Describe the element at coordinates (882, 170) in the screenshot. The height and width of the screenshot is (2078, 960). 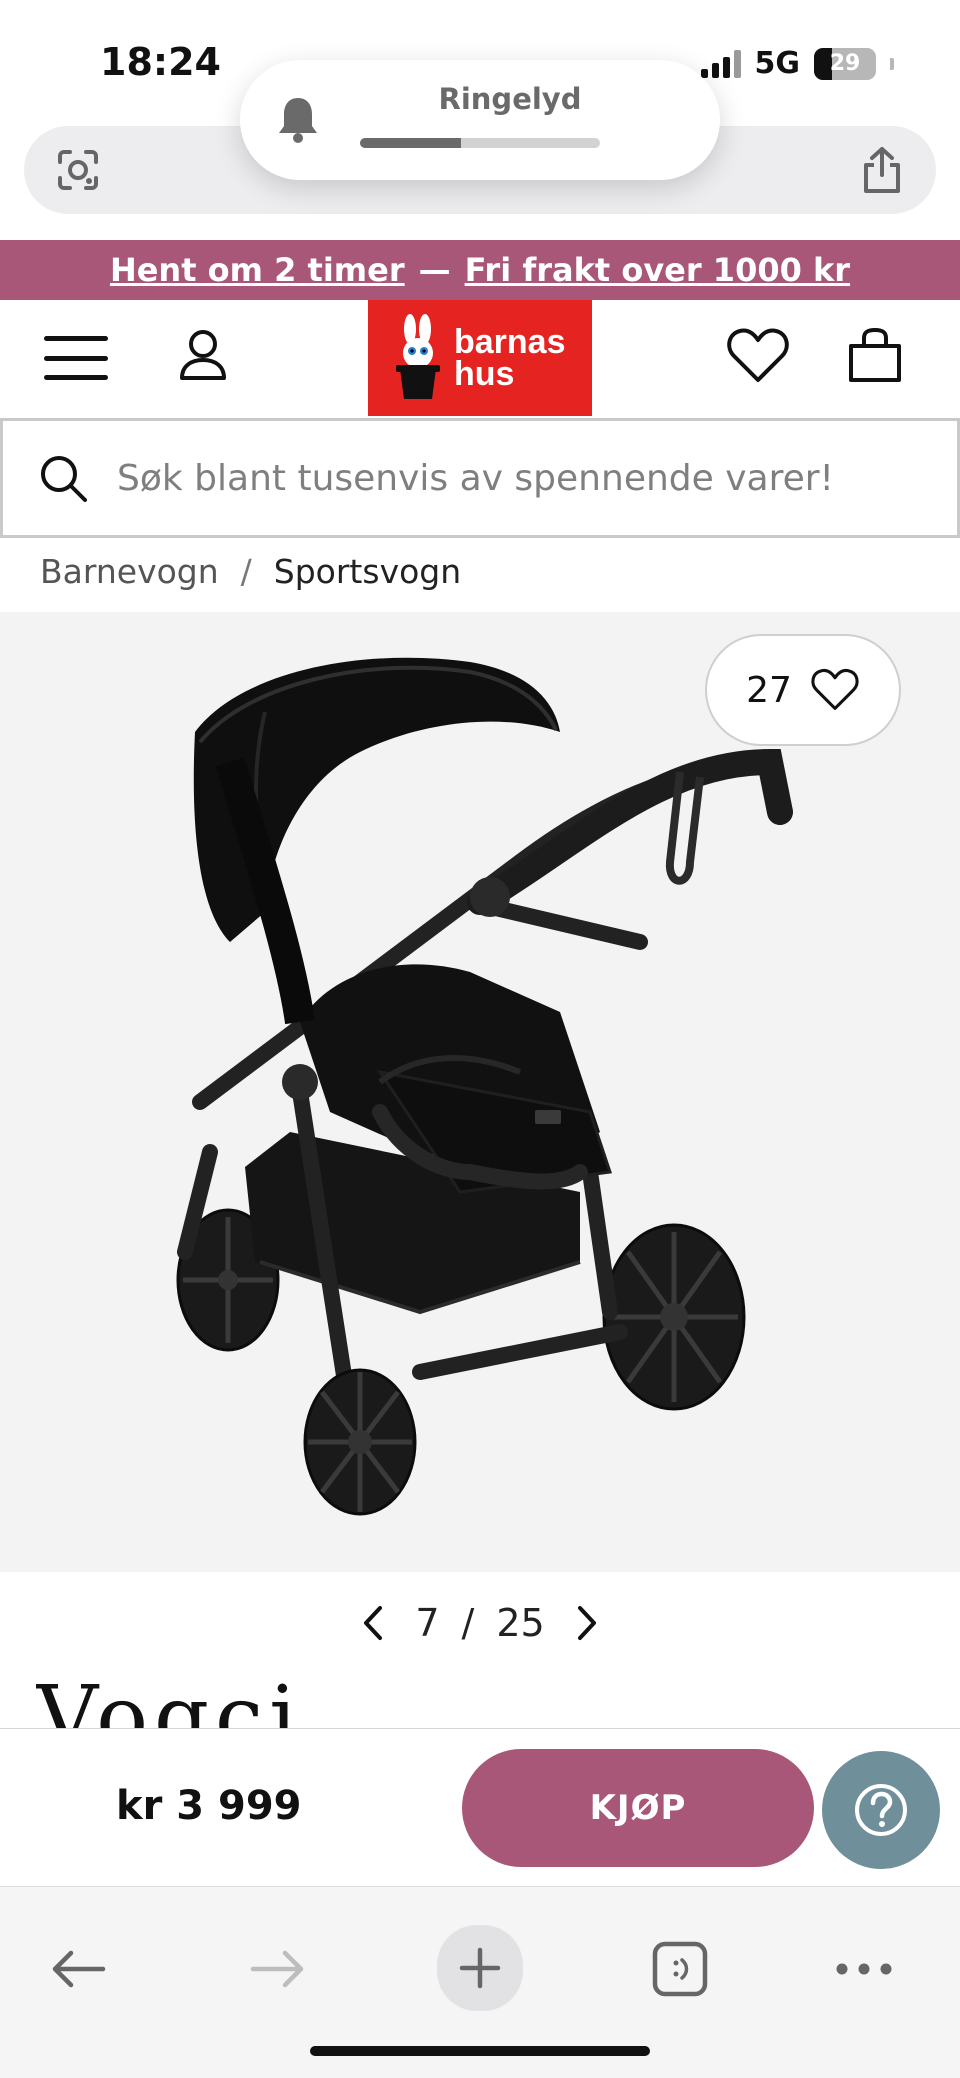
I see `share-icon` at that location.